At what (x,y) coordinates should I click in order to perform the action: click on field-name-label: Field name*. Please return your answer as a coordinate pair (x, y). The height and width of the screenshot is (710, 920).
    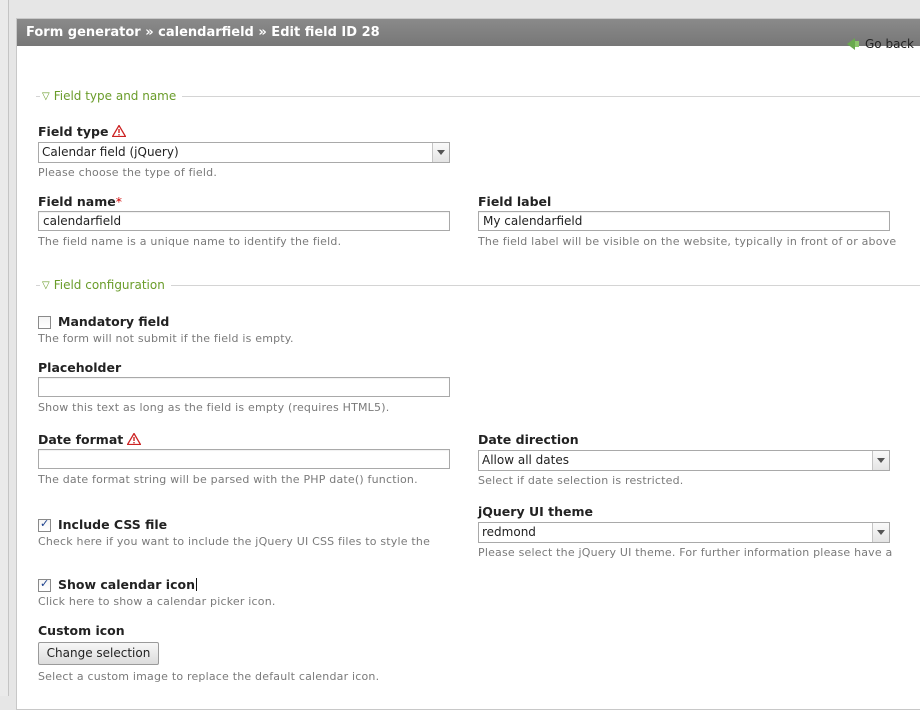
    Looking at the image, I should click on (80, 201).